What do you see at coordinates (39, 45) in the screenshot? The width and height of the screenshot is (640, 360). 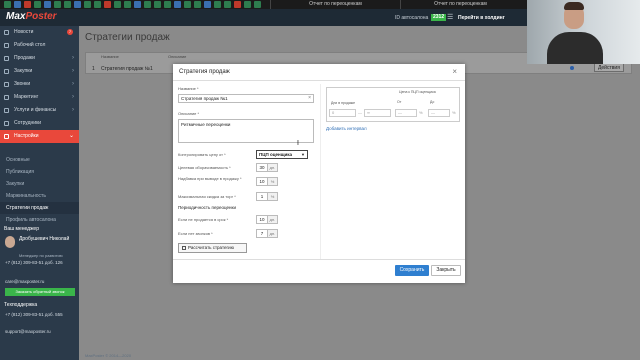 I see `sidebar-item-desktop: Рабочий стол` at bounding box center [39, 45].